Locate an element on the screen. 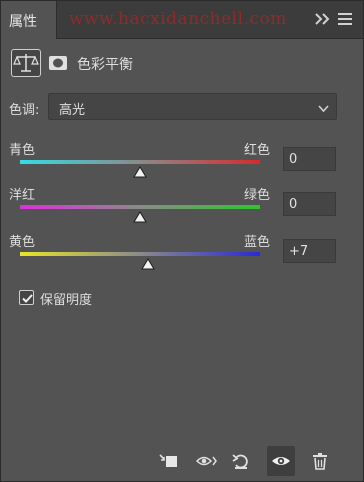  checkmark-icon is located at coordinates (27, 298).